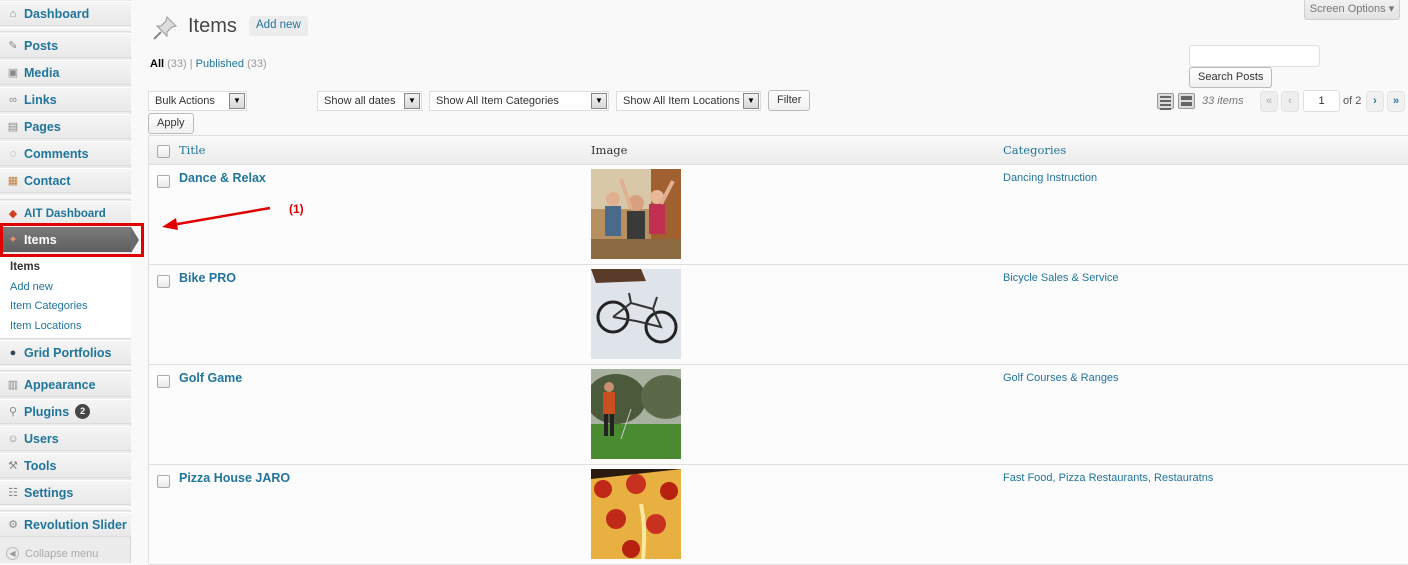  What do you see at coordinates (65, 126) in the screenshot?
I see `menu-pages: ▤ Pages` at bounding box center [65, 126].